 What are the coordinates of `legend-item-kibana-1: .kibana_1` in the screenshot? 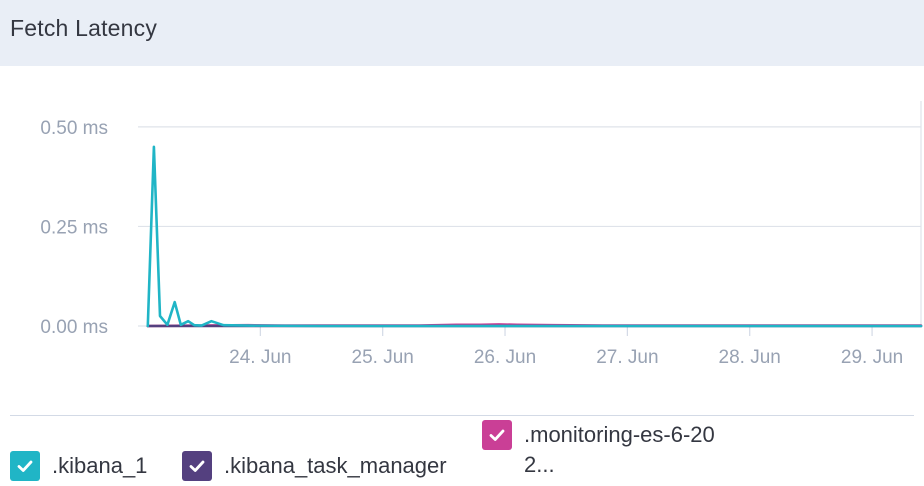 It's located at (78, 466).